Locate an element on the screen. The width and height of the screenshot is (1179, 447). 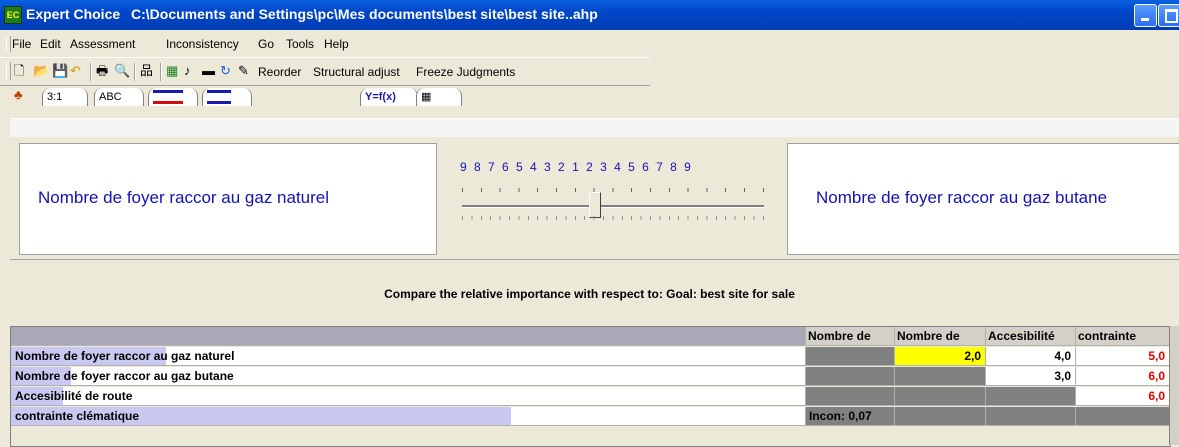
grid-icon: ▦ is located at coordinates (426, 97).